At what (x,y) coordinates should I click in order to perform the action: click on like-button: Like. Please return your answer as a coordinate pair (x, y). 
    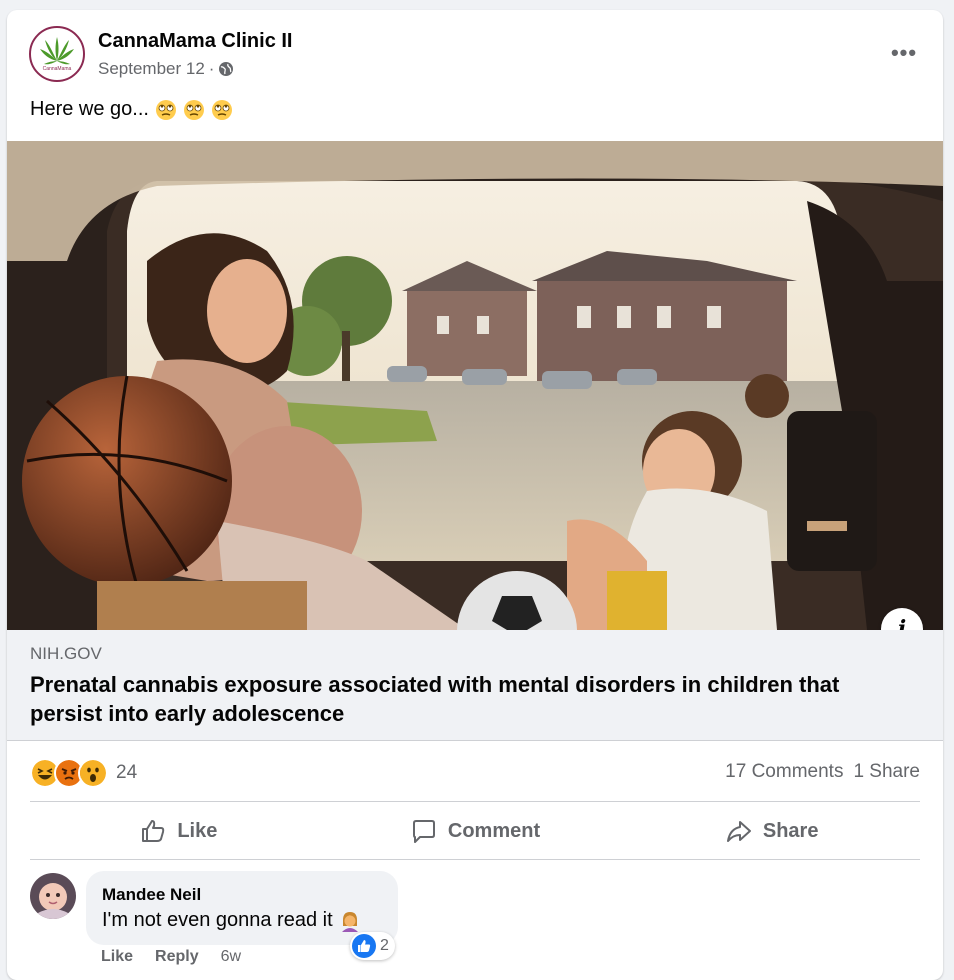
    Looking at the image, I should click on (178, 831).